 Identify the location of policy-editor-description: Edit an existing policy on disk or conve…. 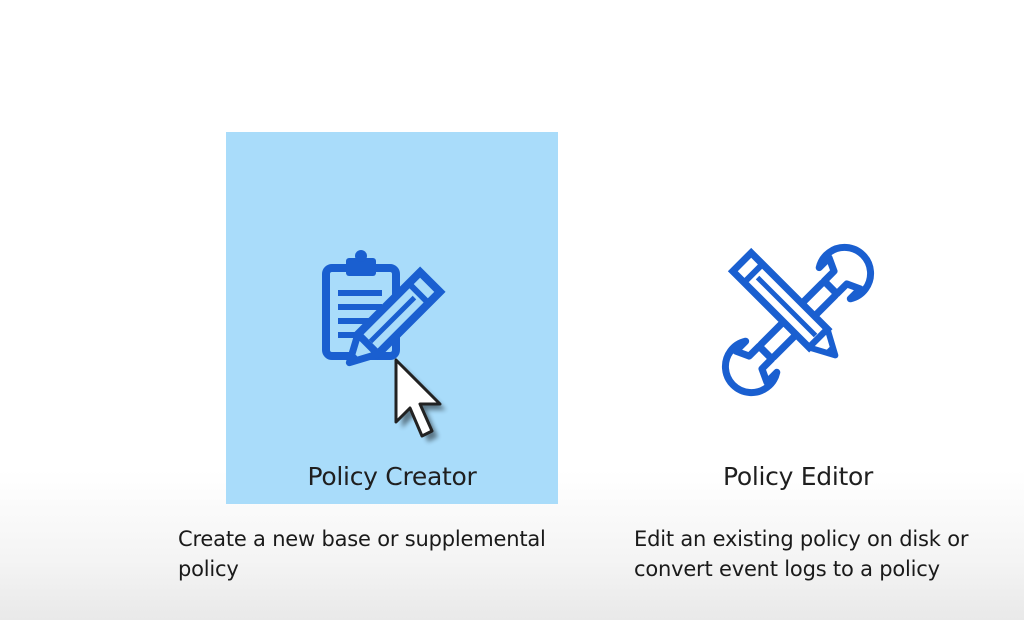
(801, 554).